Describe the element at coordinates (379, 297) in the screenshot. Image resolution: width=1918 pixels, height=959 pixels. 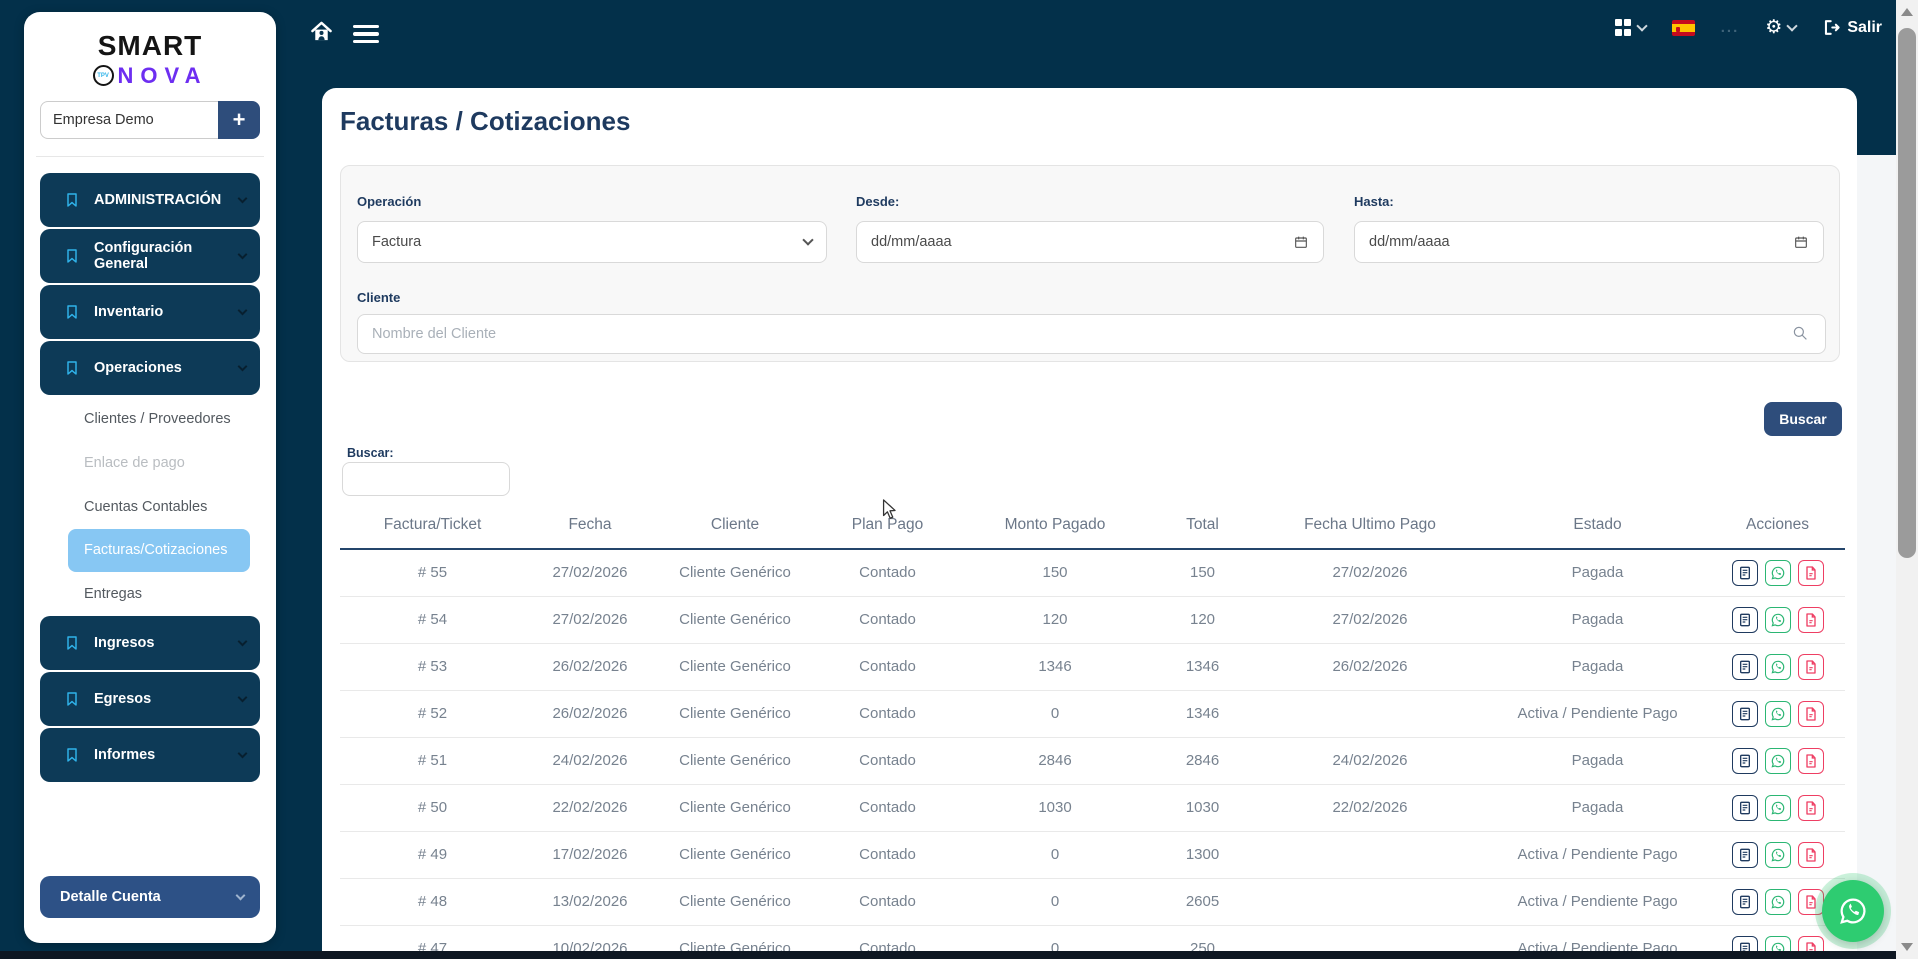
I see `cliente-label: Cliente` at that location.